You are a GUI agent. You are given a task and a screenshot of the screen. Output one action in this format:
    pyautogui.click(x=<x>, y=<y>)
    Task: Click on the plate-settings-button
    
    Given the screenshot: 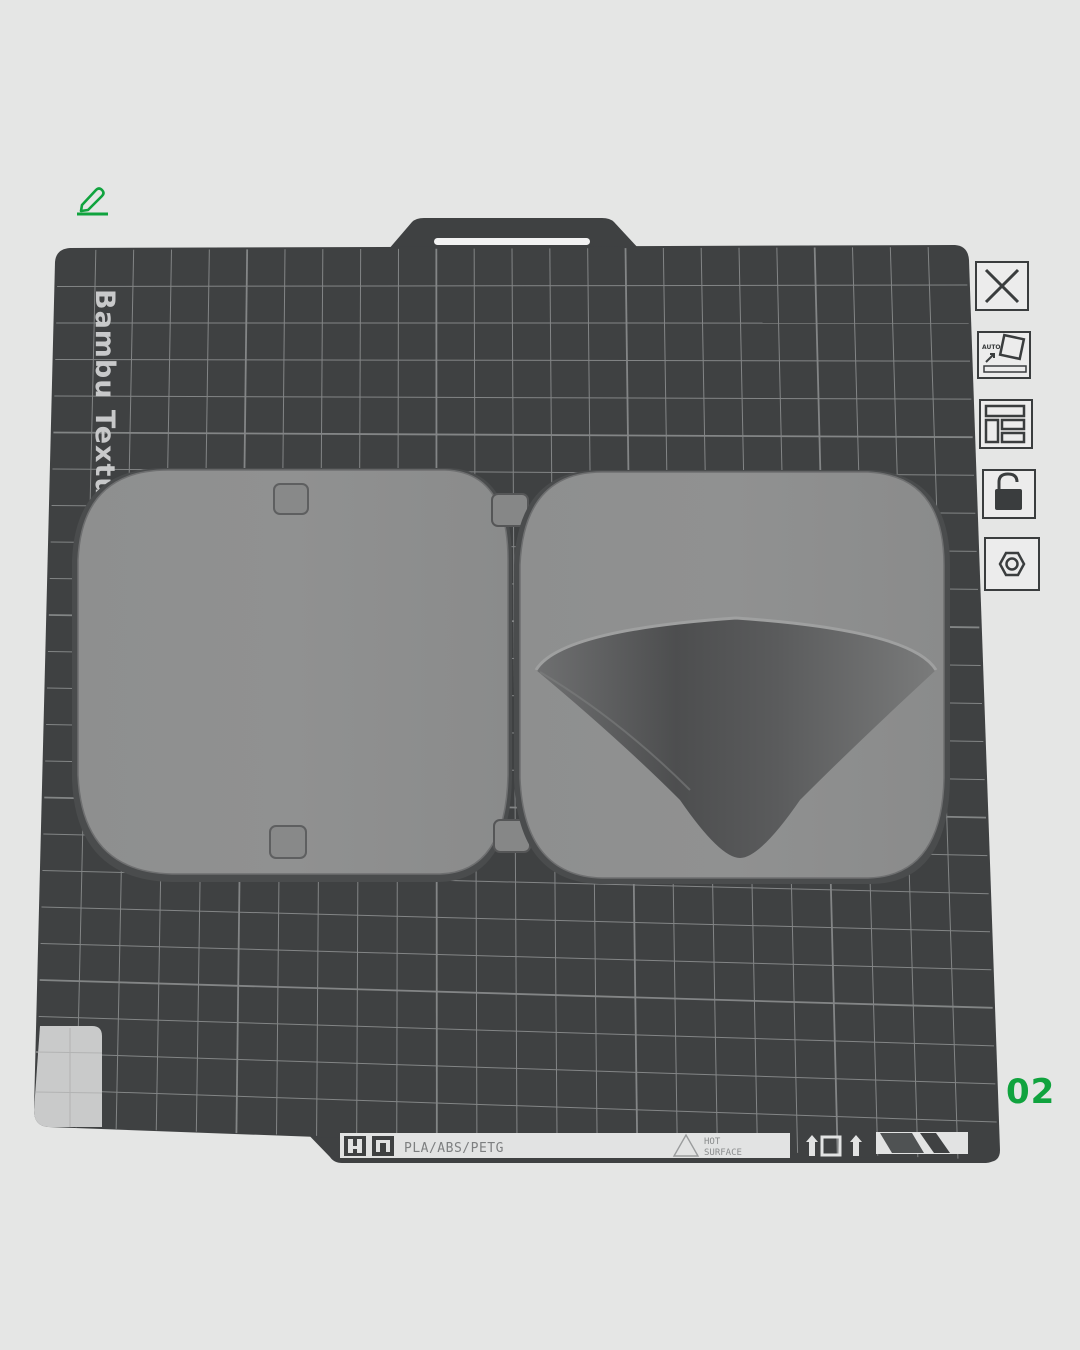 What is the action you would take?
    pyautogui.click(x=1012, y=564)
    